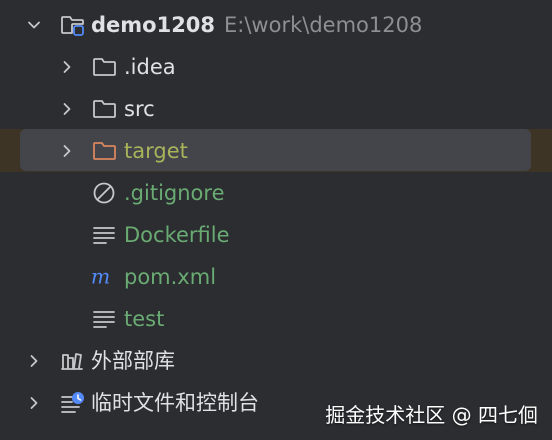  What do you see at coordinates (34, 25) in the screenshot?
I see `chevron-down-icon` at bounding box center [34, 25].